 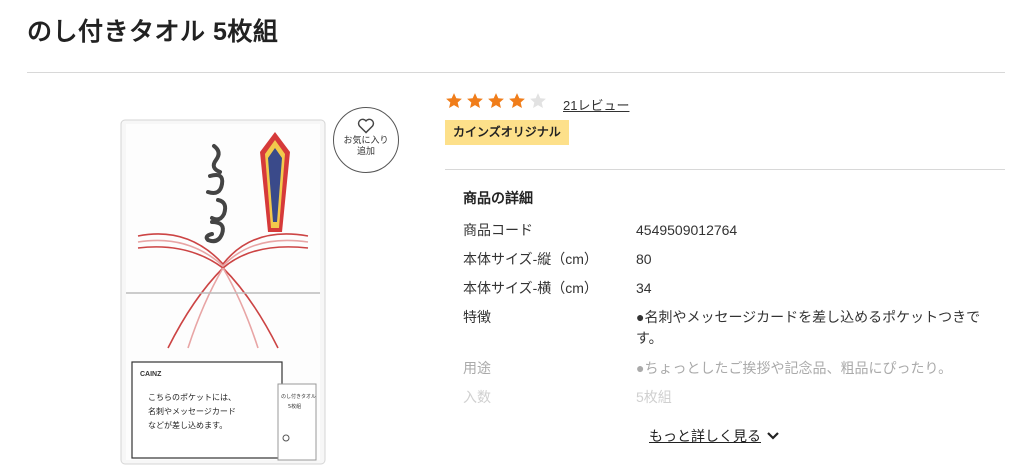 What do you see at coordinates (366, 126) in the screenshot?
I see `heart-icon` at bounding box center [366, 126].